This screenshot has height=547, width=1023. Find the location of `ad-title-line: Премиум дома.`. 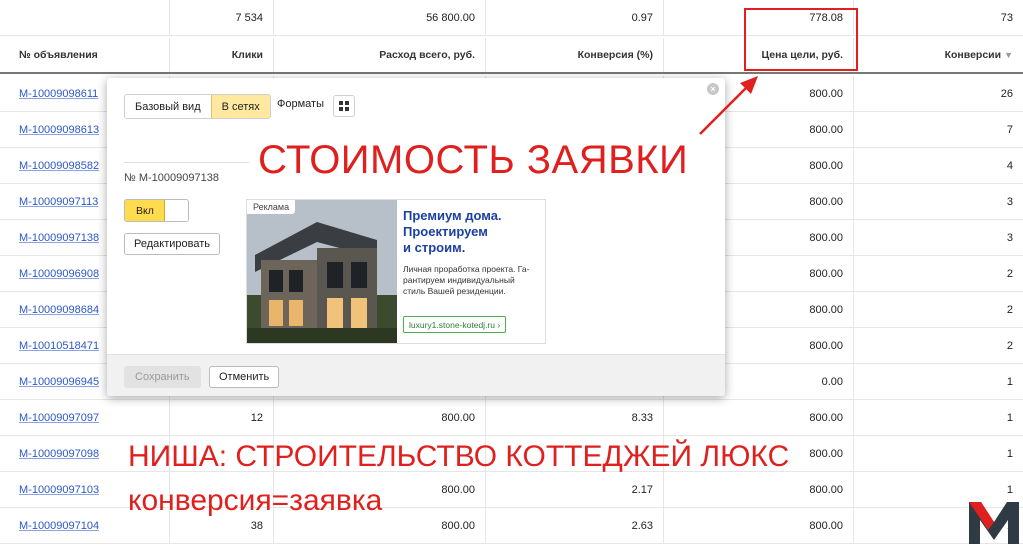

ad-title-line: Премиум дома. is located at coordinates (452, 215).